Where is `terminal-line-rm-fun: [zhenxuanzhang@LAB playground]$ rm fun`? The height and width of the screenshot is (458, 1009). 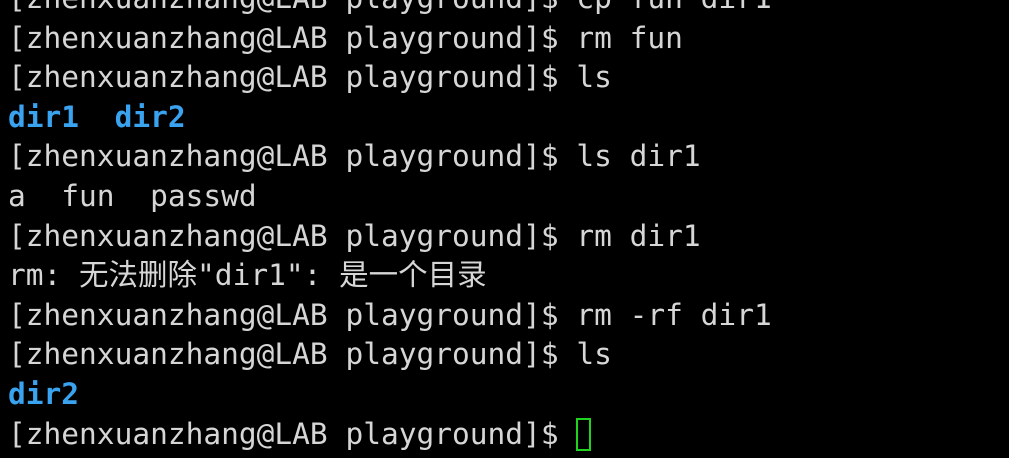 terminal-line-rm-fun: [zhenxuanzhang@LAB playground]$ rm fun is located at coordinates (390, 39).